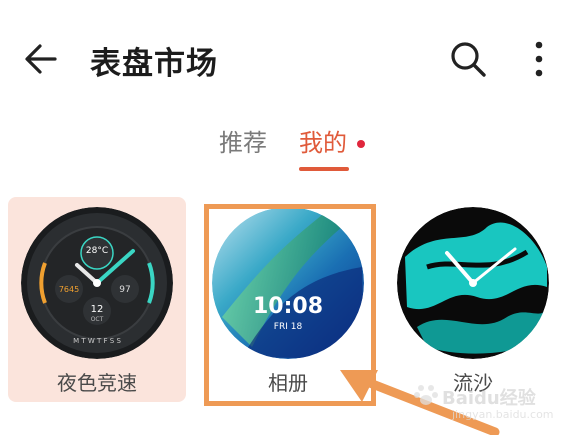 The width and height of the screenshot is (572, 435). I want to click on dial-name: 流沙, so click(473, 383).